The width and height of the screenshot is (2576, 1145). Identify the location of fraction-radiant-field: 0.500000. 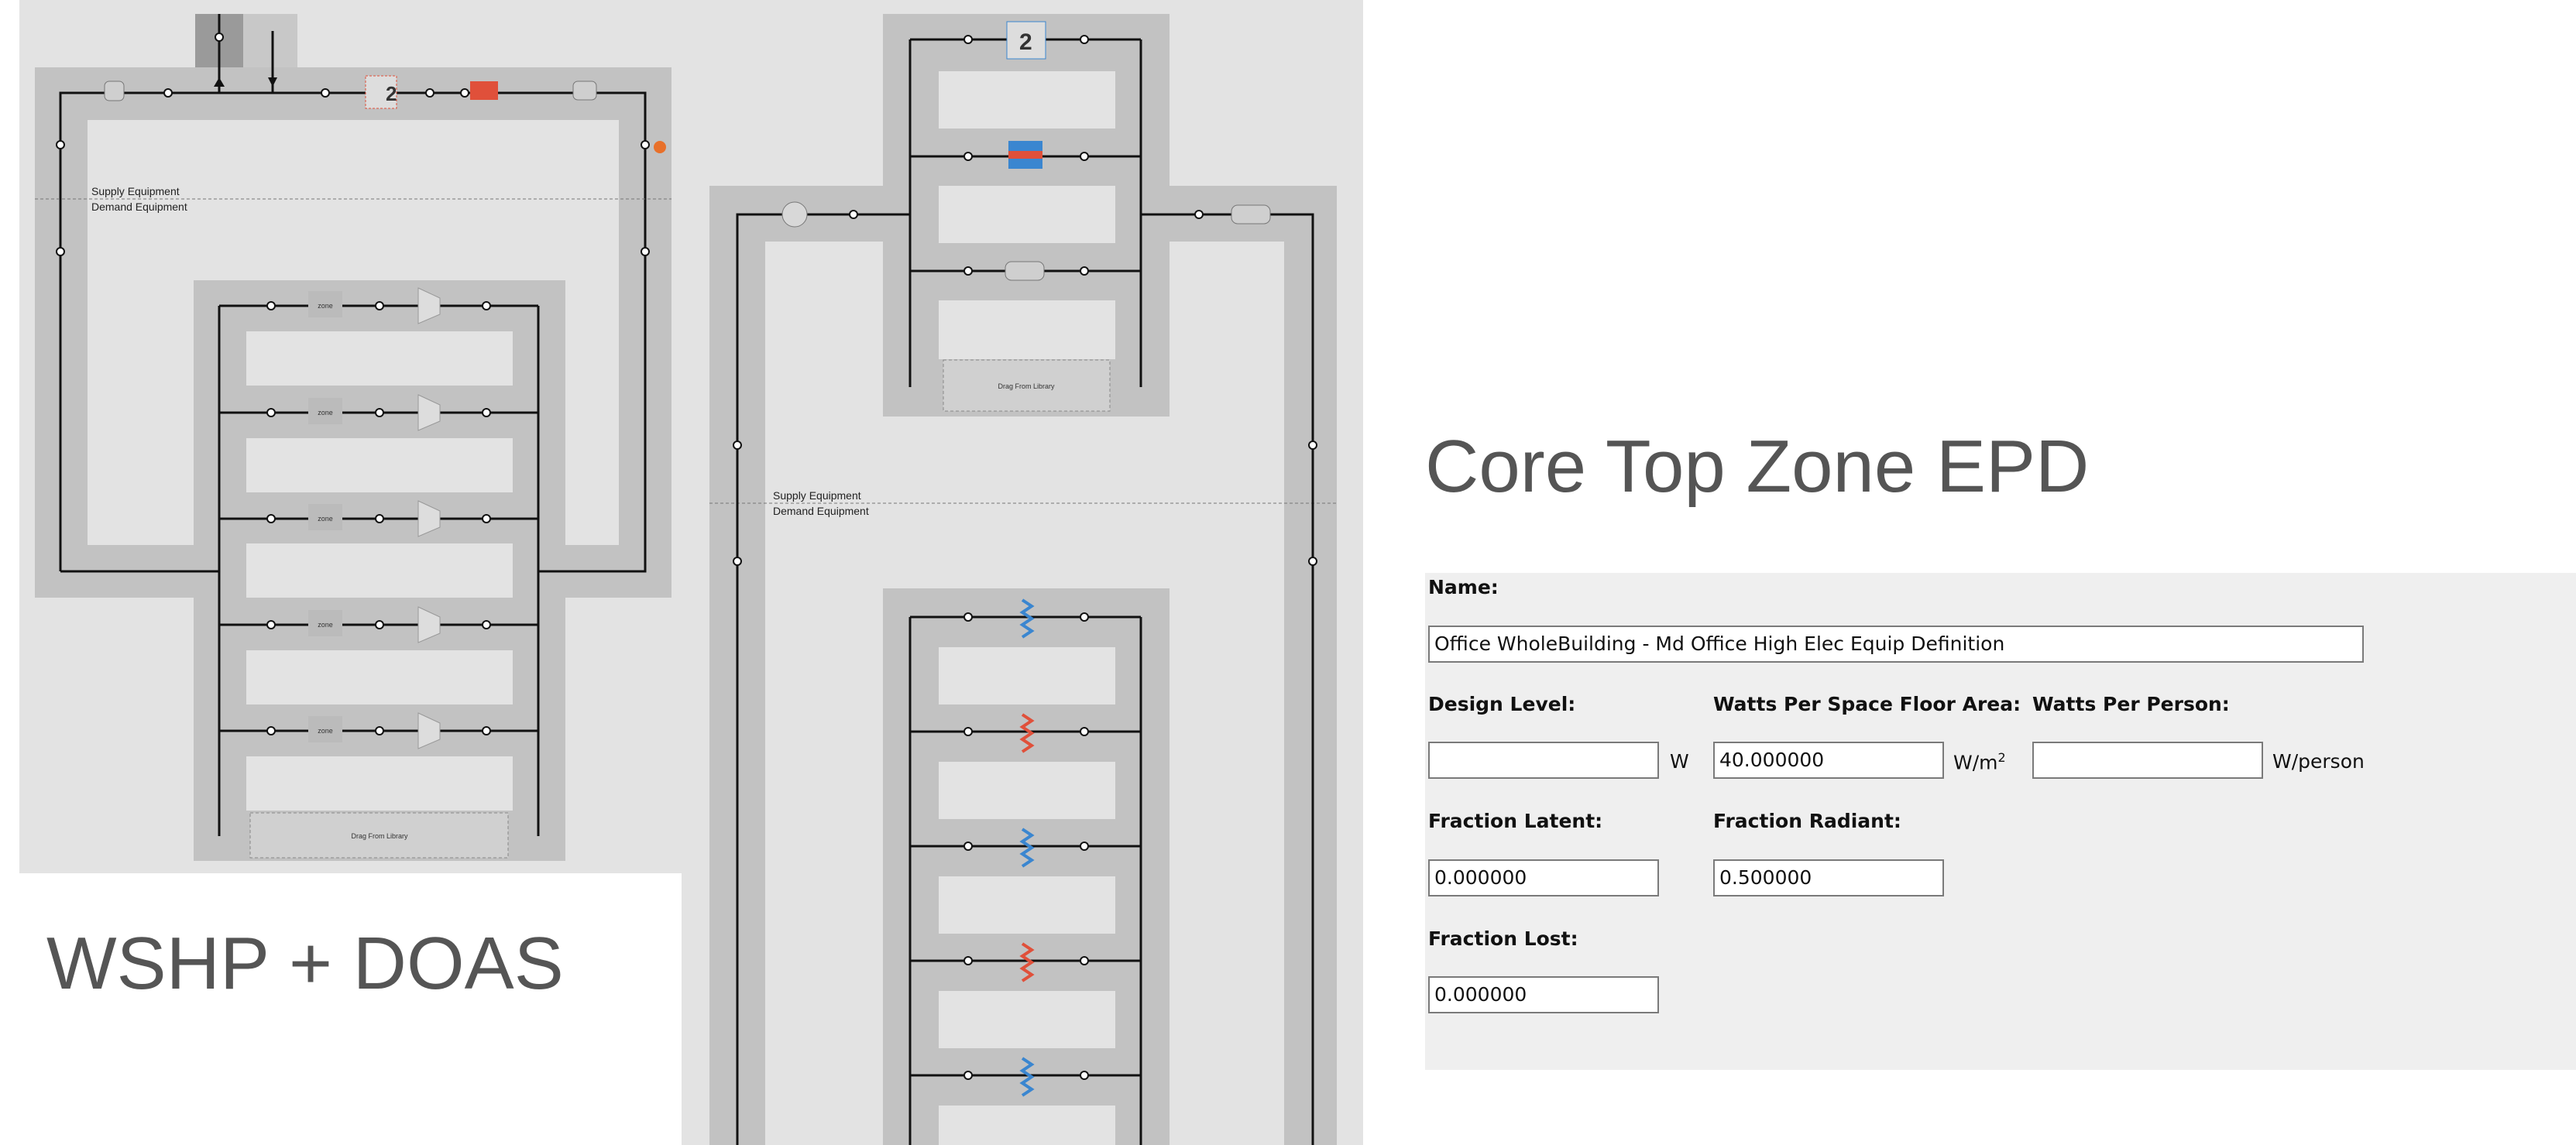
(1828, 878).